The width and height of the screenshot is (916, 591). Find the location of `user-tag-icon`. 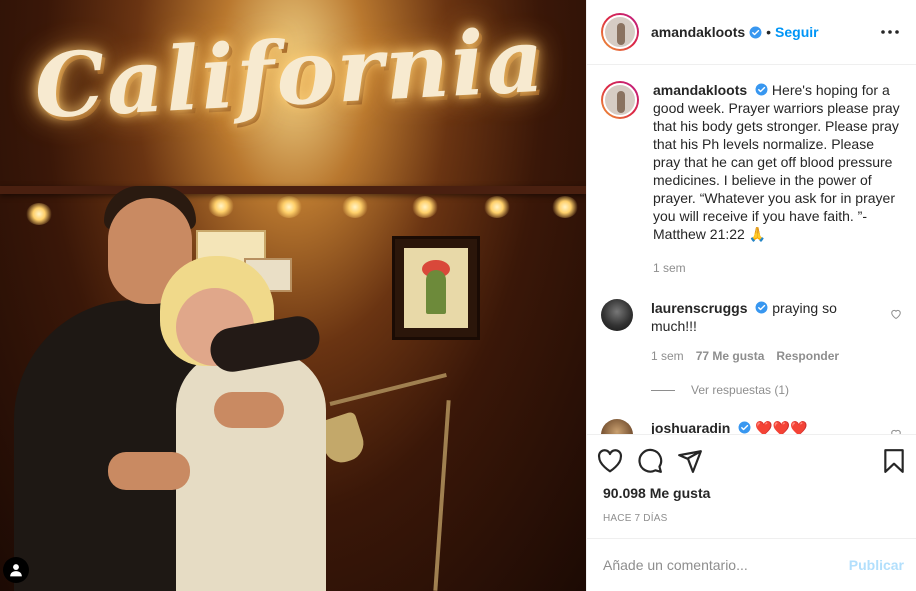

user-tag-icon is located at coordinates (16, 570).